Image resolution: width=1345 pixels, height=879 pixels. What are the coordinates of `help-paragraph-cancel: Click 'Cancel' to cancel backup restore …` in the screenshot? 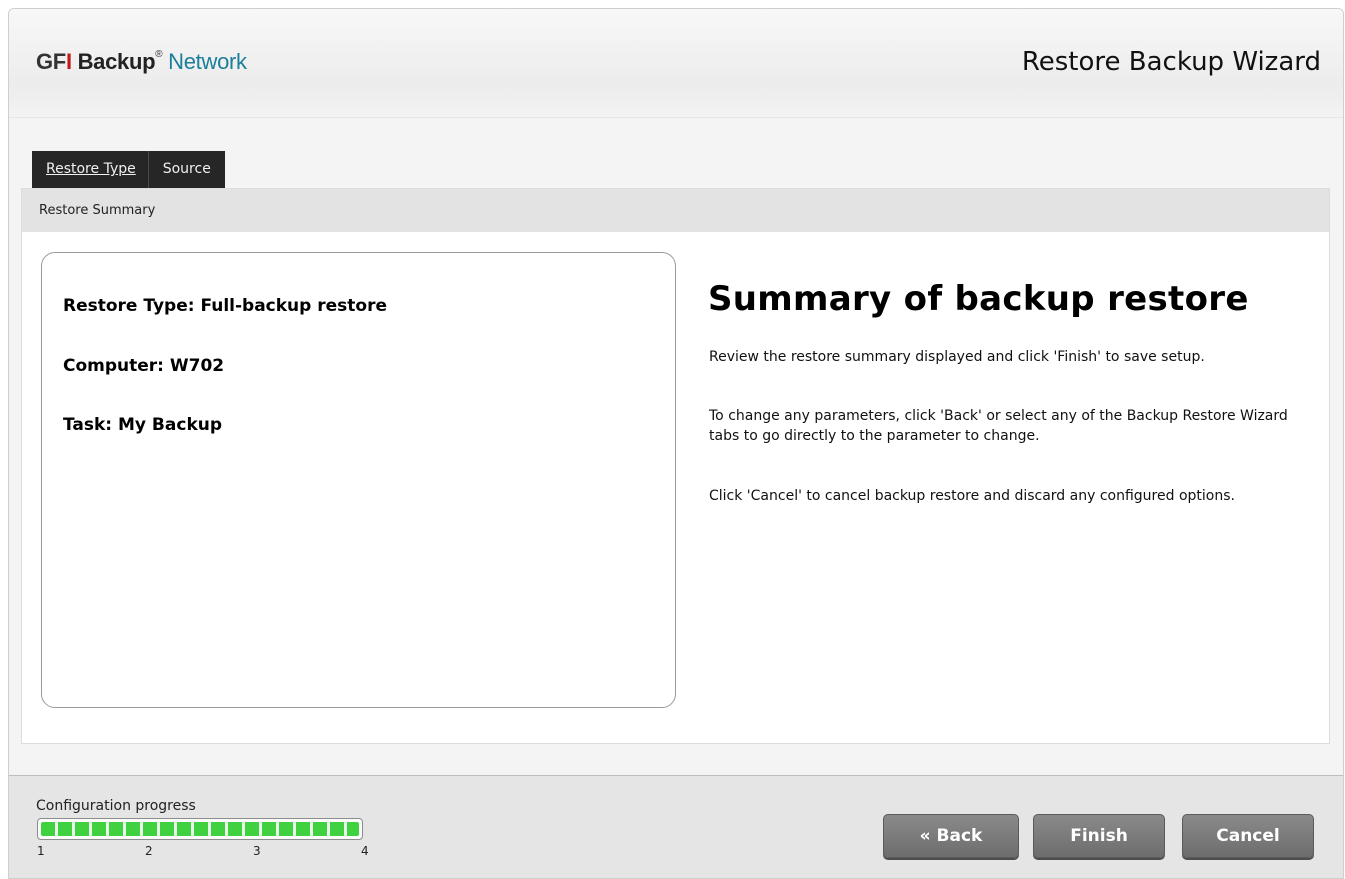 It's located at (972, 496).